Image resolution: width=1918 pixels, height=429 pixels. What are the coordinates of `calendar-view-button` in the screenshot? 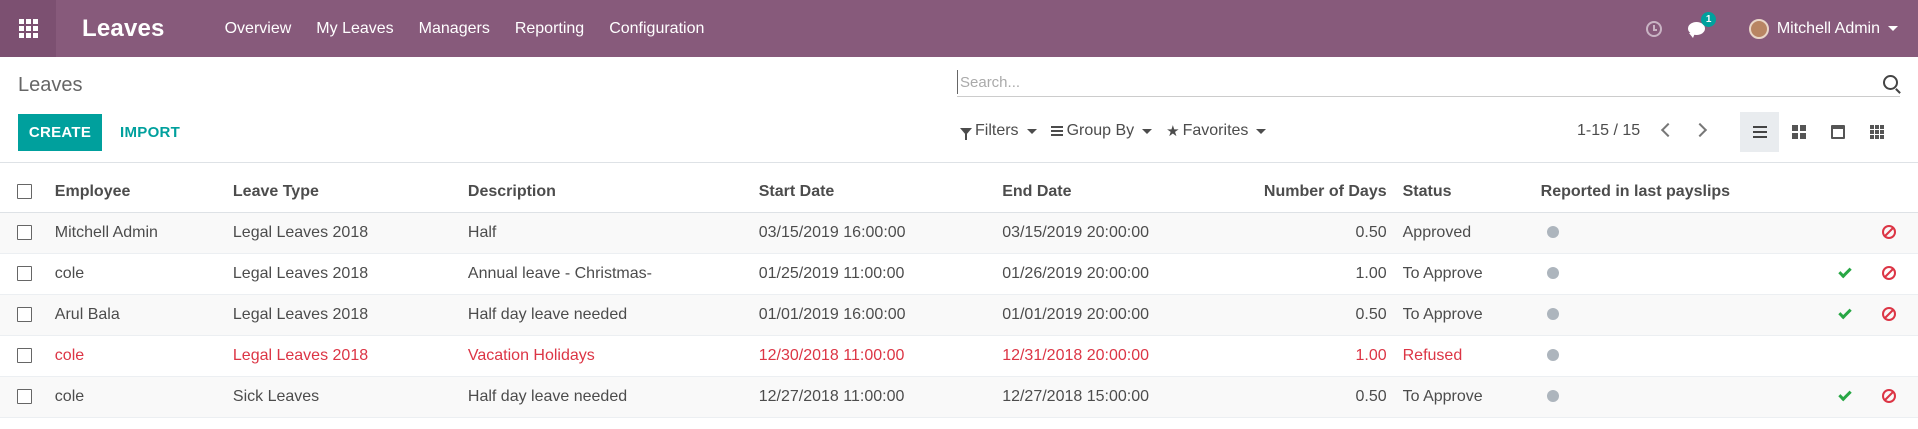 It's located at (1837, 132).